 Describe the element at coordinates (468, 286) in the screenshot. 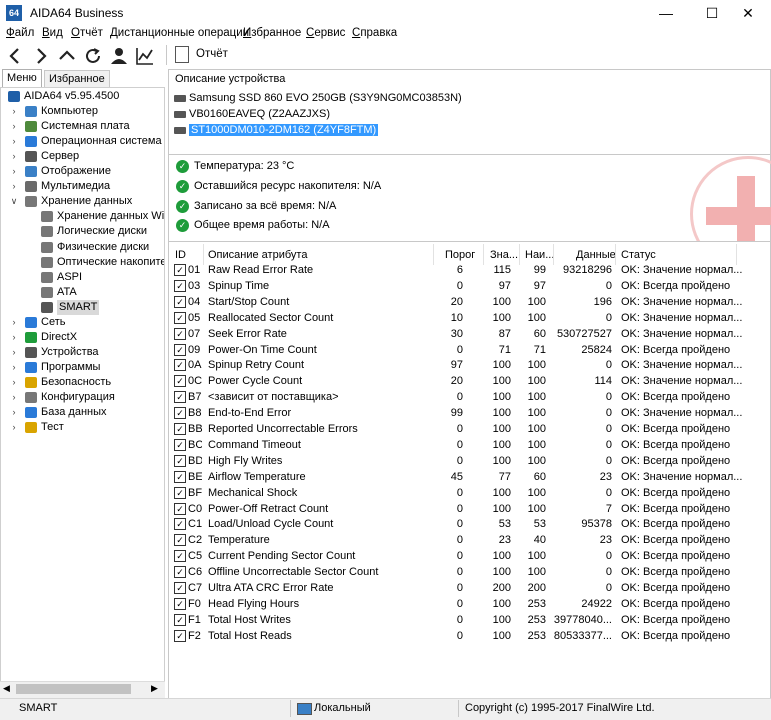

I see `table-row: ✓ 03 Spinup Time 0 97 97 0 OK: Всегда пройдено` at that location.